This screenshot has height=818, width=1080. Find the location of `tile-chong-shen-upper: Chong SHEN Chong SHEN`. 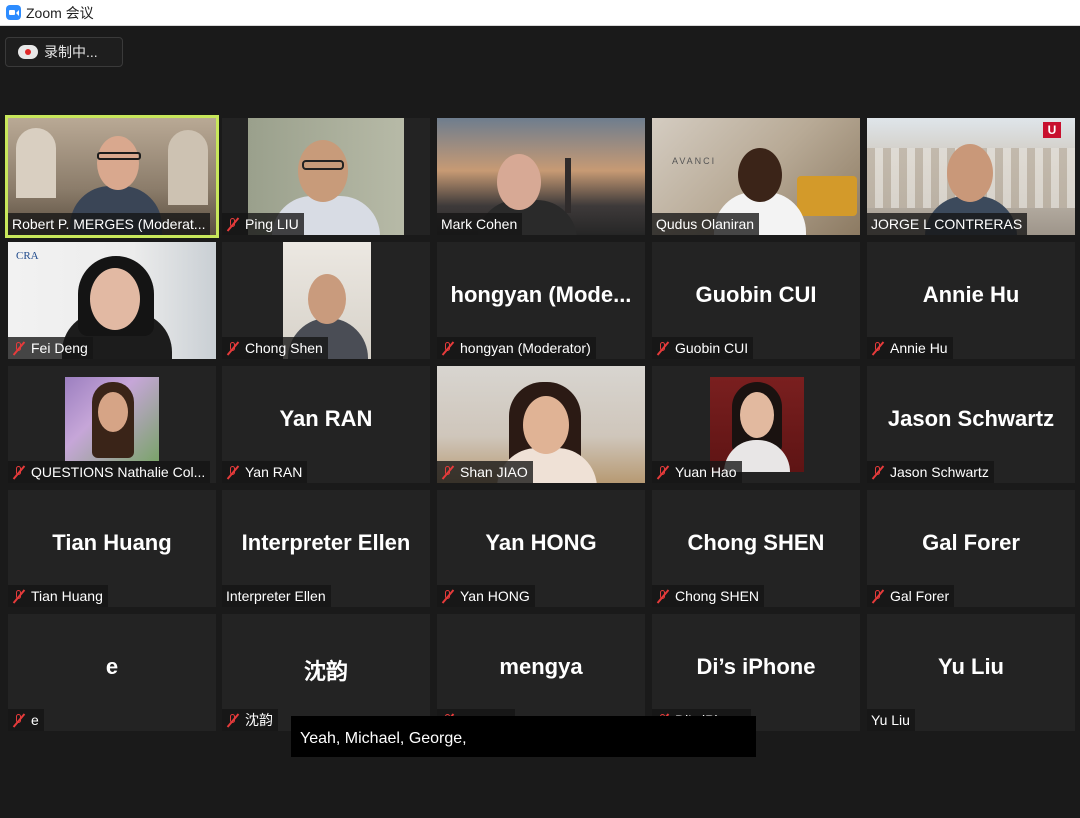

tile-chong-shen-upper: Chong SHEN Chong SHEN is located at coordinates (756, 548).